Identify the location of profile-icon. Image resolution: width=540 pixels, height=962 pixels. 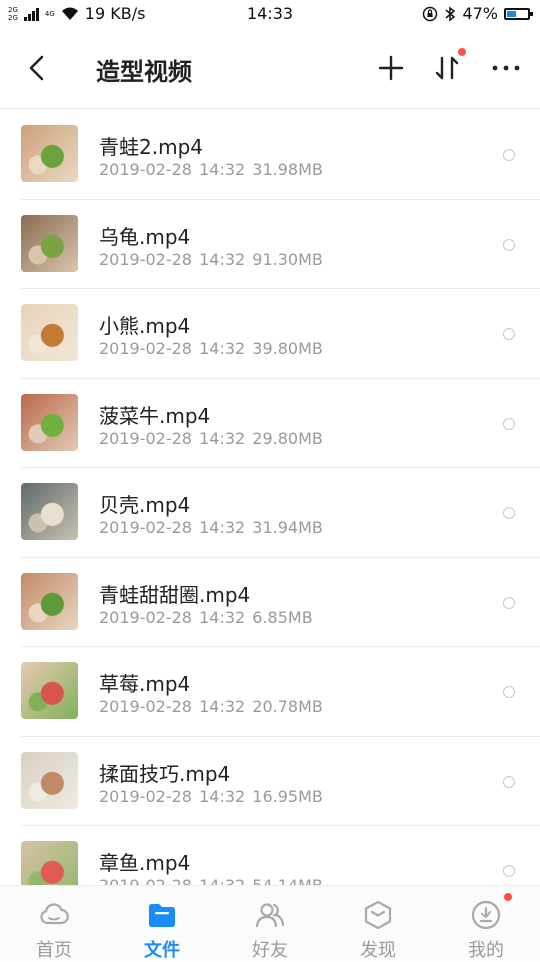
(486, 915).